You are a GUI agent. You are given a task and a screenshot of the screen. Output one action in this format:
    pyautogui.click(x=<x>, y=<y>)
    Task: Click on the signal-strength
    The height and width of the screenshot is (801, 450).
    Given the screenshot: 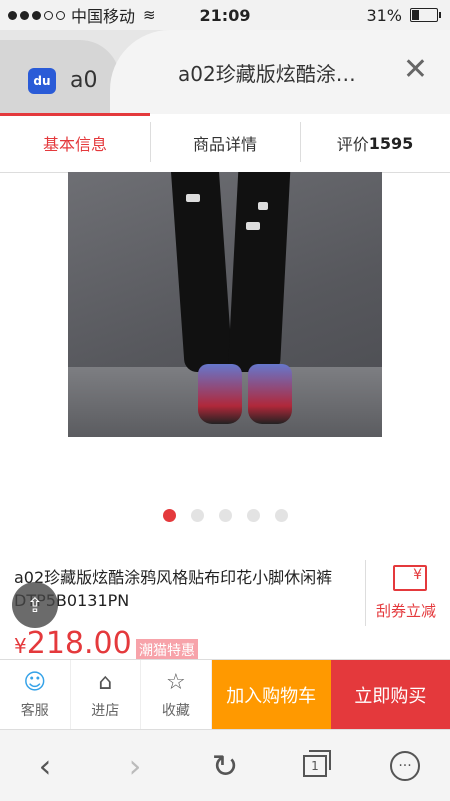 What is the action you would take?
    pyautogui.click(x=36, y=15)
    